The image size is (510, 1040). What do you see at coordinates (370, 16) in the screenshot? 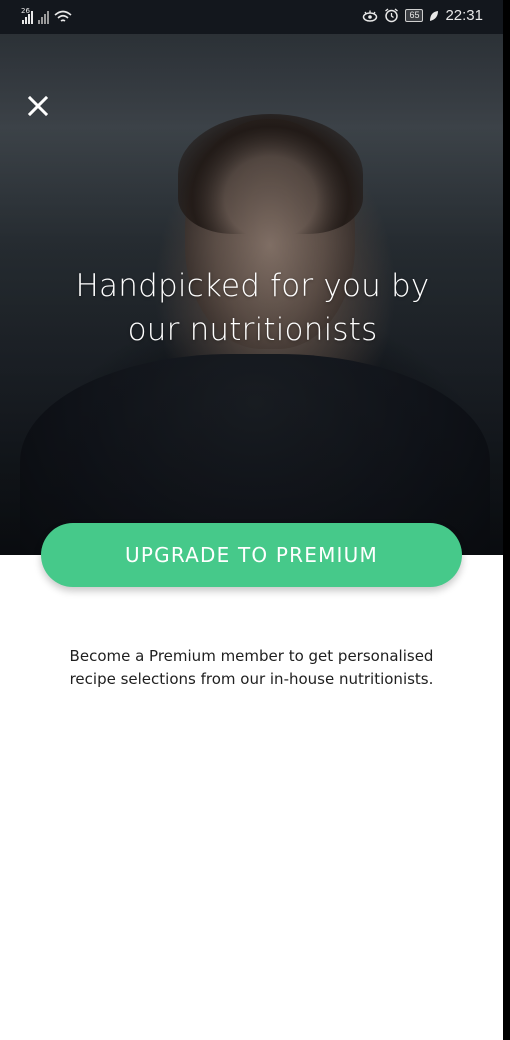
I see `eye-comfort-icon` at bounding box center [370, 16].